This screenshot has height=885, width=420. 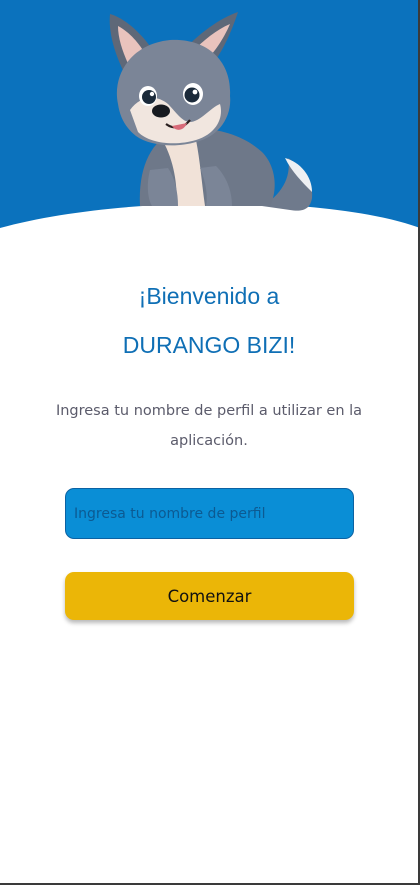 What do you see at coordinates (209, 513) in the screenshot?
I see `profile-name-input` at bounding box center [209, 513].